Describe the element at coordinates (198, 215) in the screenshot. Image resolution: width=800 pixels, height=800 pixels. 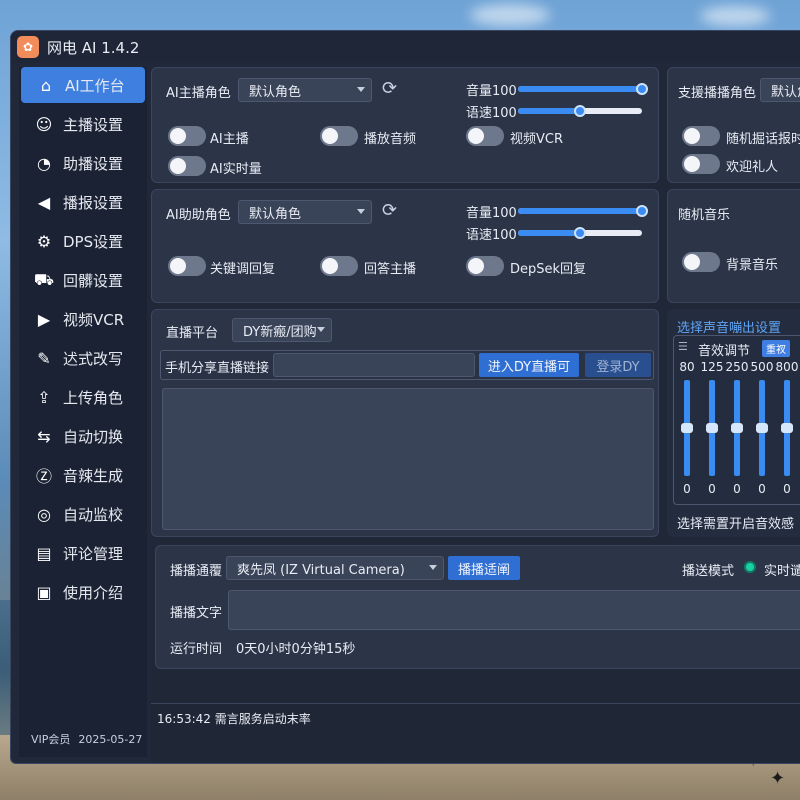
I see `aide-role-label: AI助助角色` at that location.